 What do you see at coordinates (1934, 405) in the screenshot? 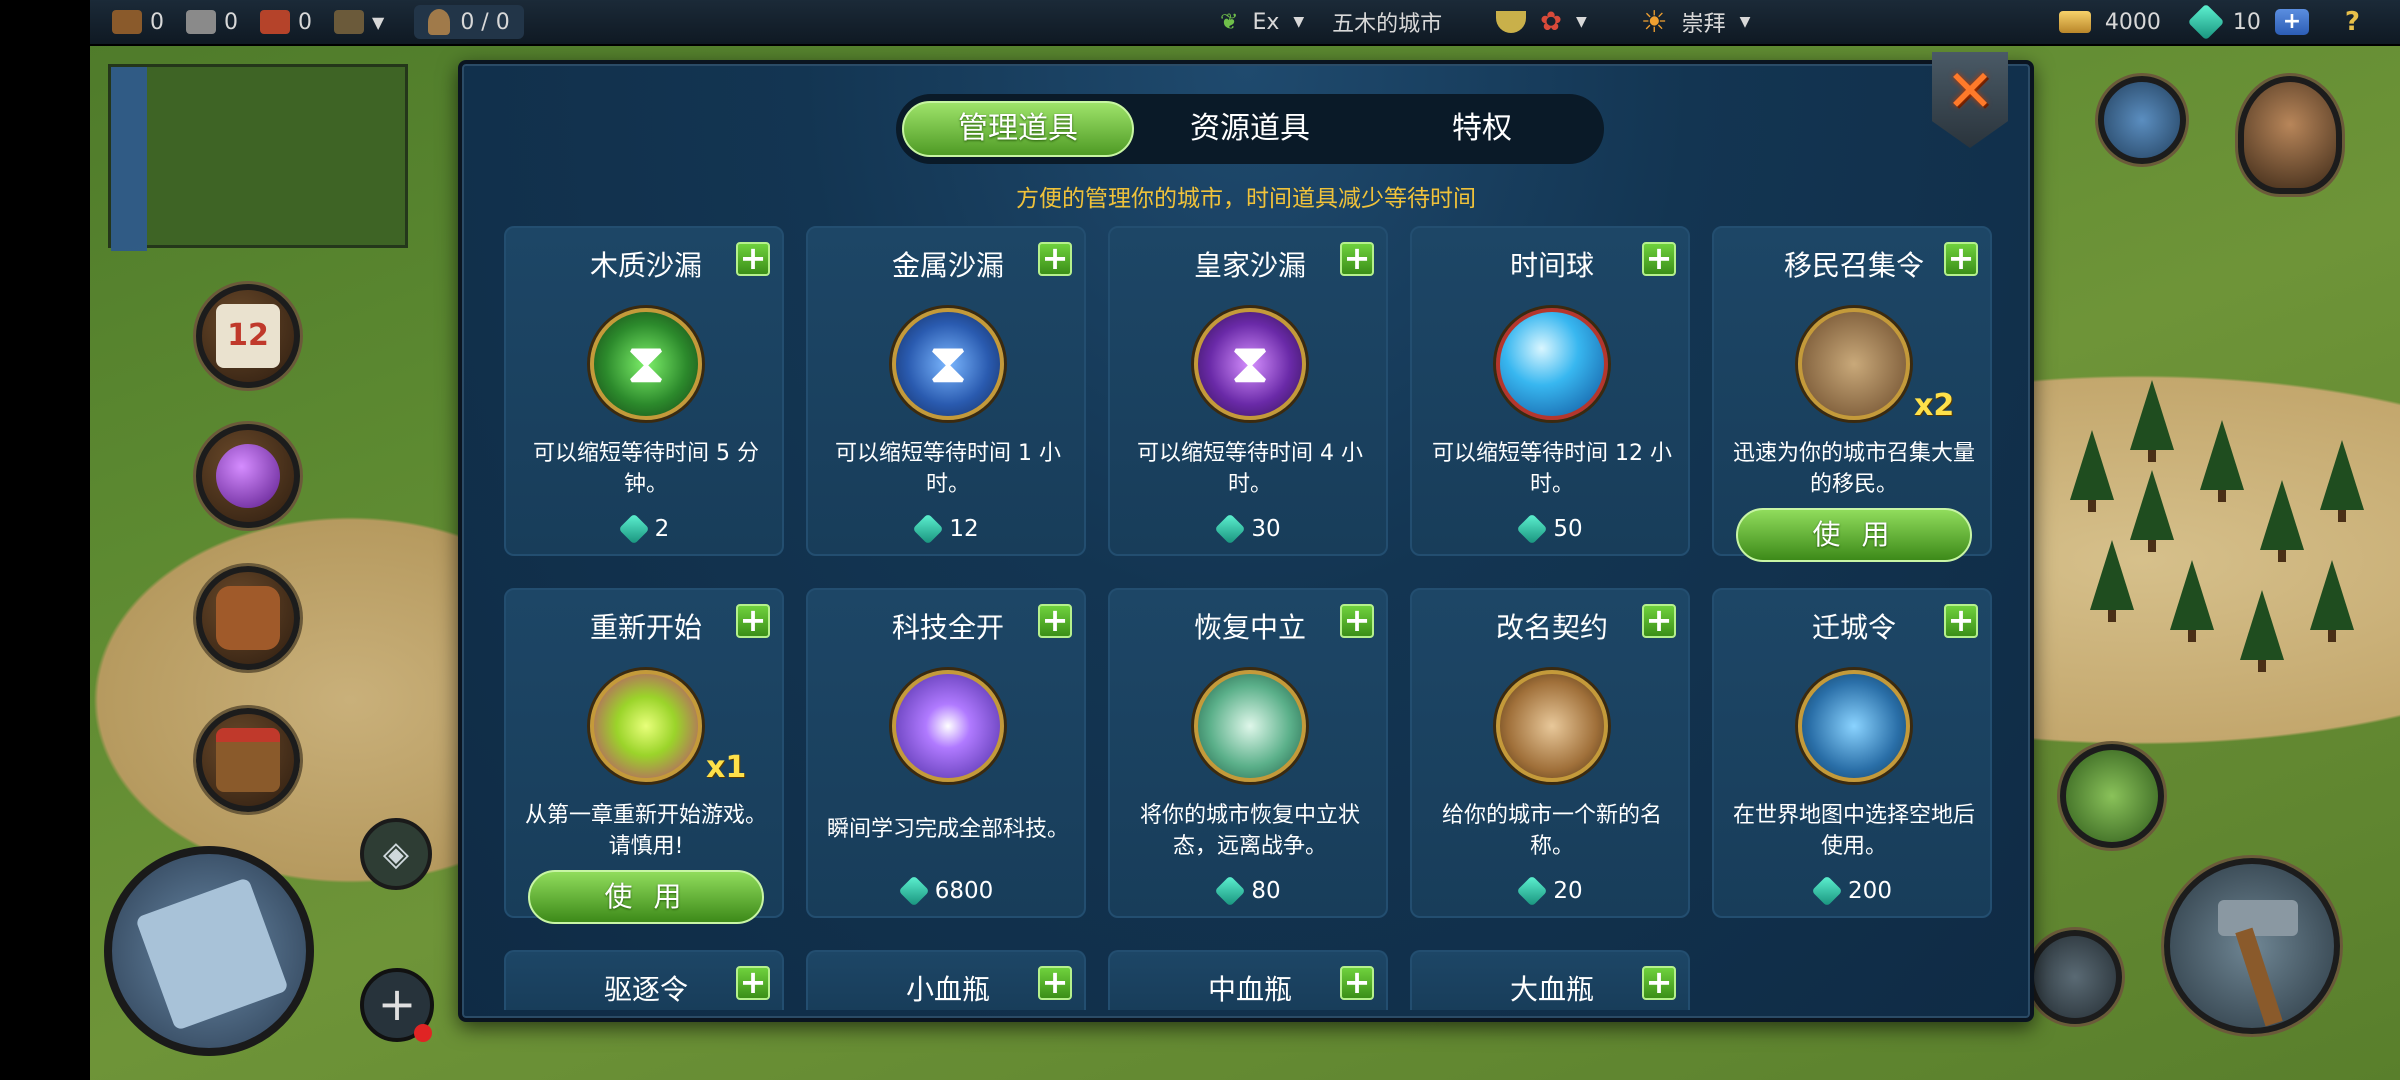
I see `item-count: x2` at bounding box center [1934, 405].